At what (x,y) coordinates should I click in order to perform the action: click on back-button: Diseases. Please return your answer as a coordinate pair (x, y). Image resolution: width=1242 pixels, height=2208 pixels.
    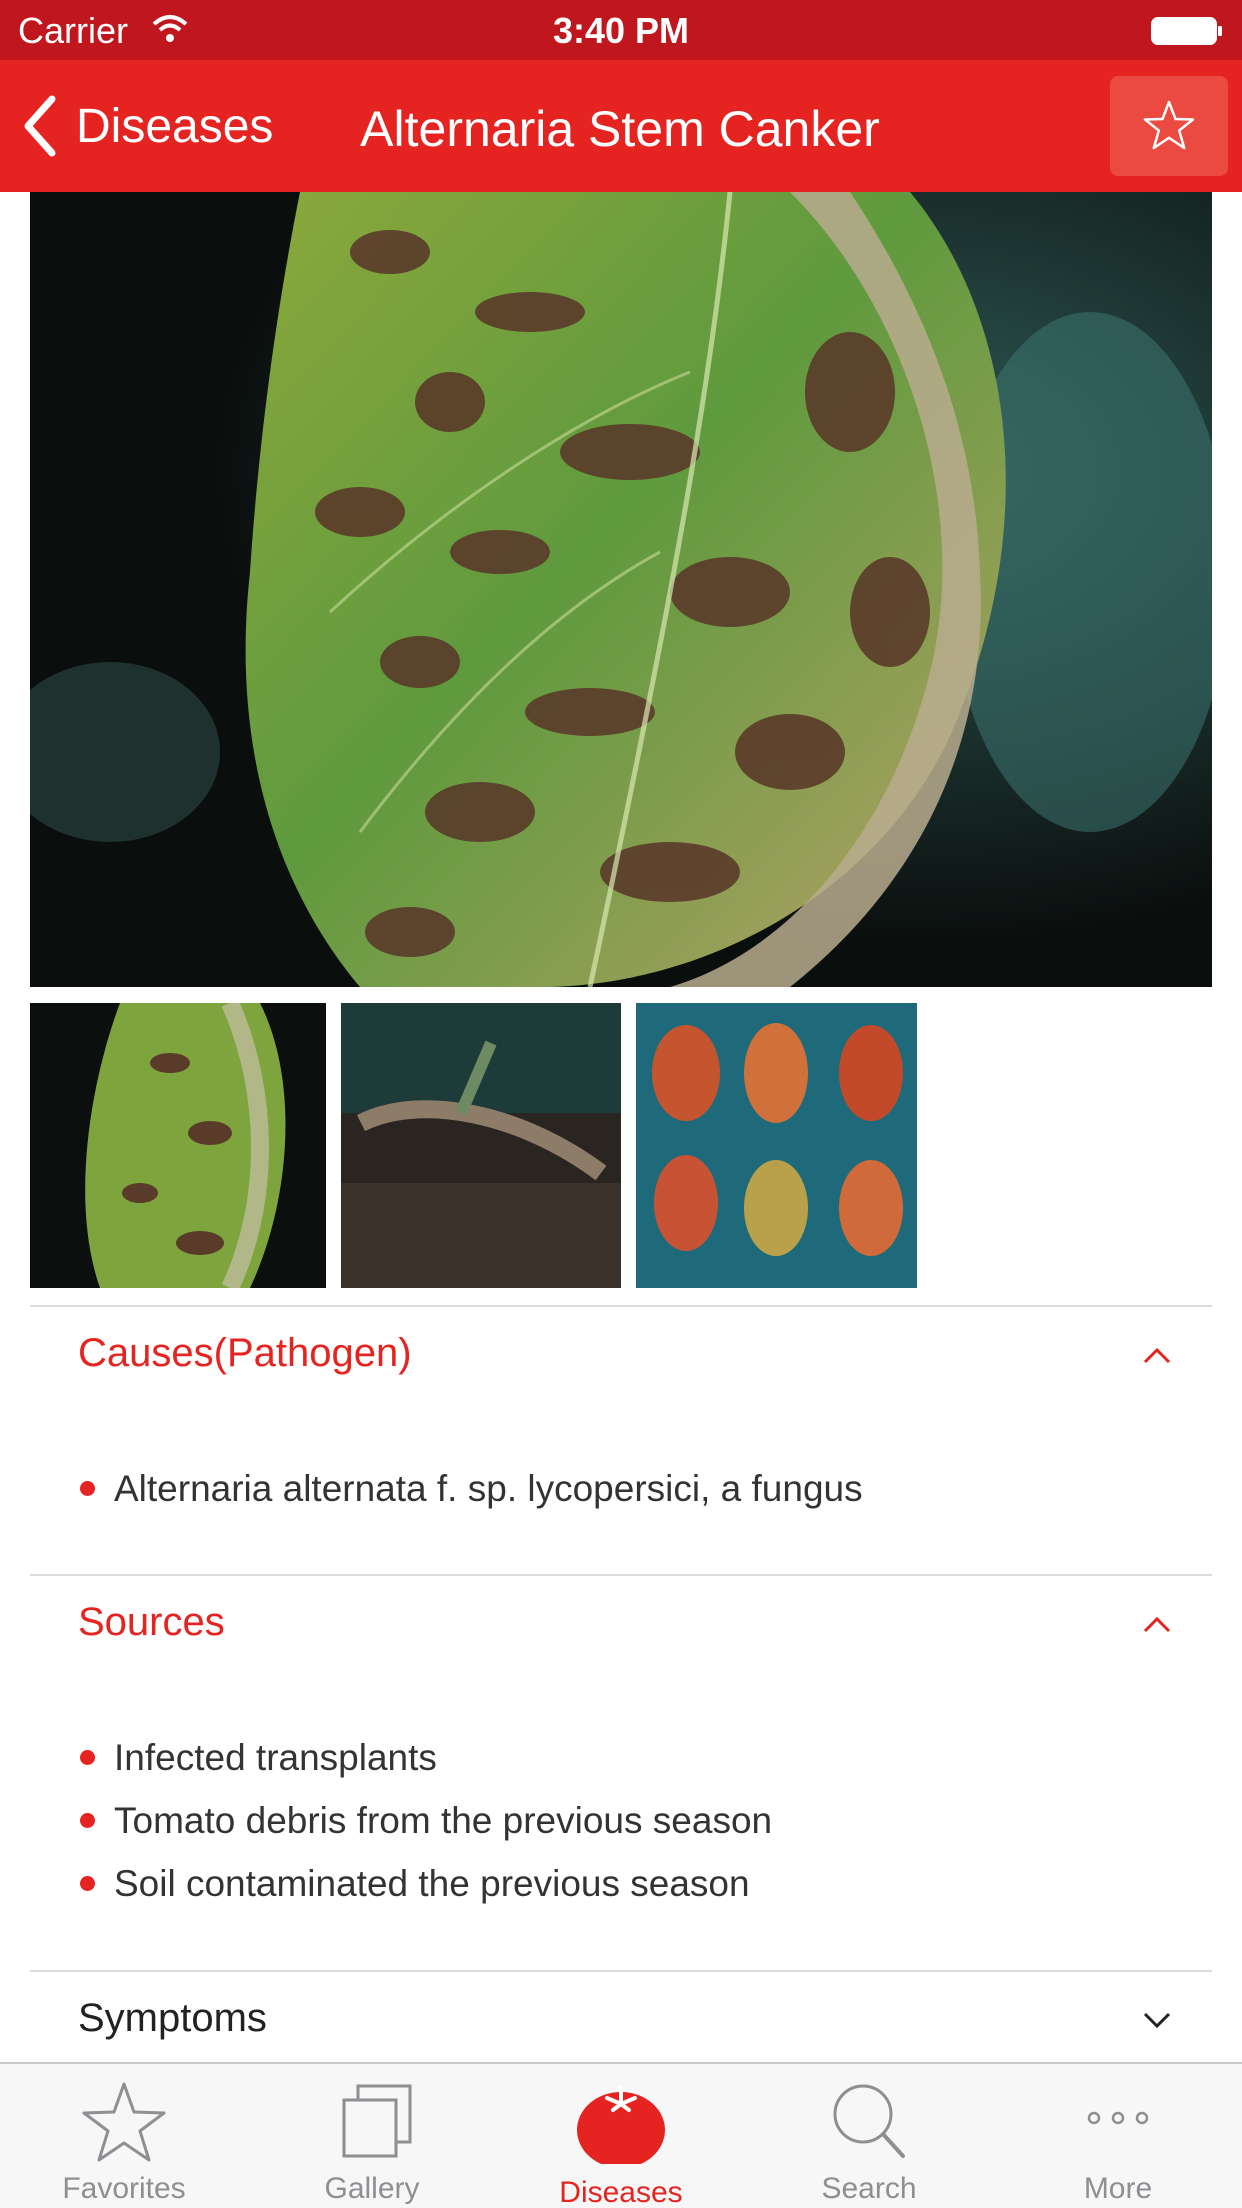
    Looking at the image, I should click on (146, 126).